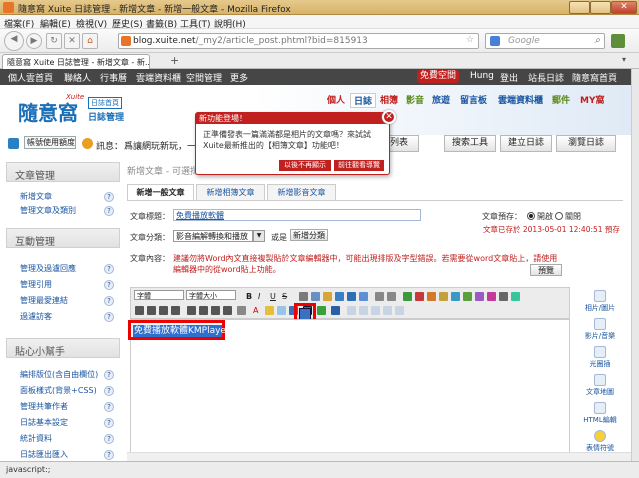  Describe the element at coordinates (379, 296) in the screenshot. I see `undo-icon` at that location.